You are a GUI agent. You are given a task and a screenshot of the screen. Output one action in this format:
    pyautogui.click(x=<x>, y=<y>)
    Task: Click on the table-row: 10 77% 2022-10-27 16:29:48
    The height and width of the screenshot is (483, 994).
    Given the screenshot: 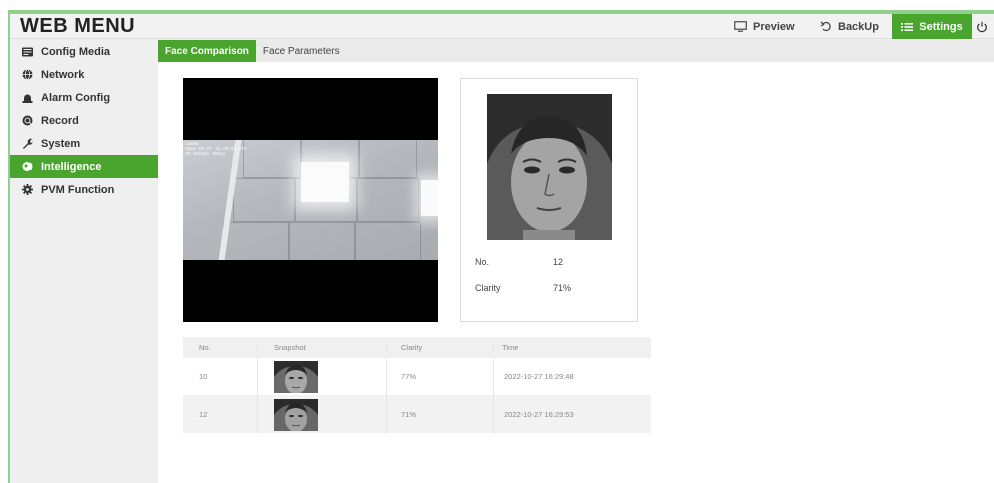 What is the action you would take?
    pyautogui.click(x=417, y=376)
    